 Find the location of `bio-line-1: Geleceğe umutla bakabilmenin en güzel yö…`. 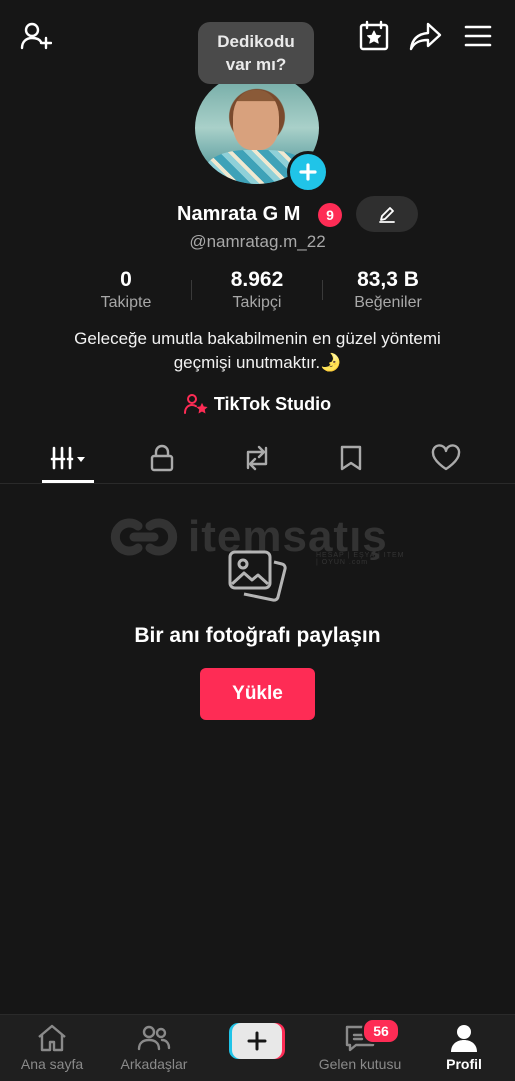

bio-line-1: Geleceğe umutla bakabilmenin en güzel yö… is located at coordinates (257, 338).